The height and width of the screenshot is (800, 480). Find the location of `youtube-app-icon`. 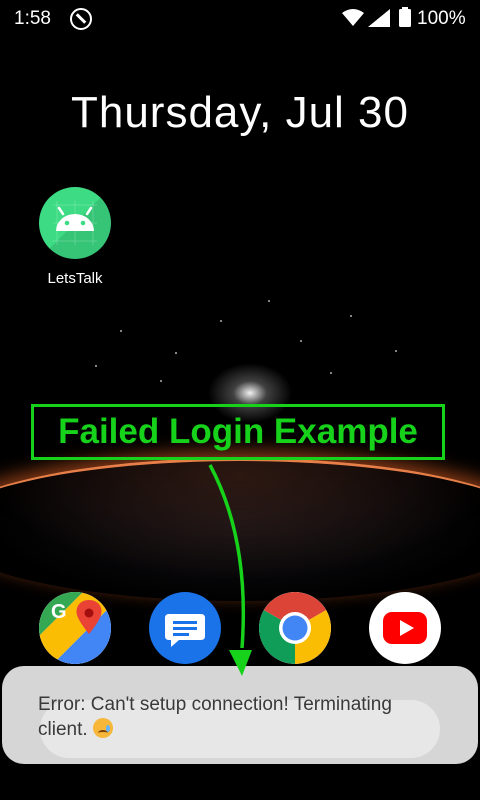

youtube-app-icon is located at coordinates (405, 628).